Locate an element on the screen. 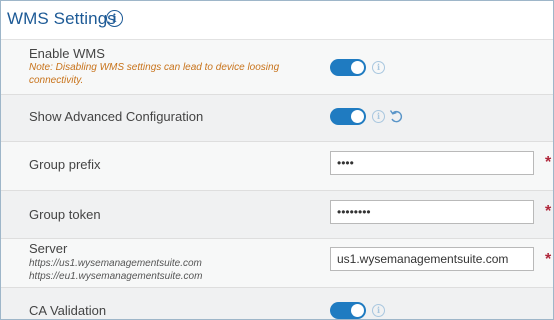  panel-header: WMS Settings i is located at coordinates (277, 20).